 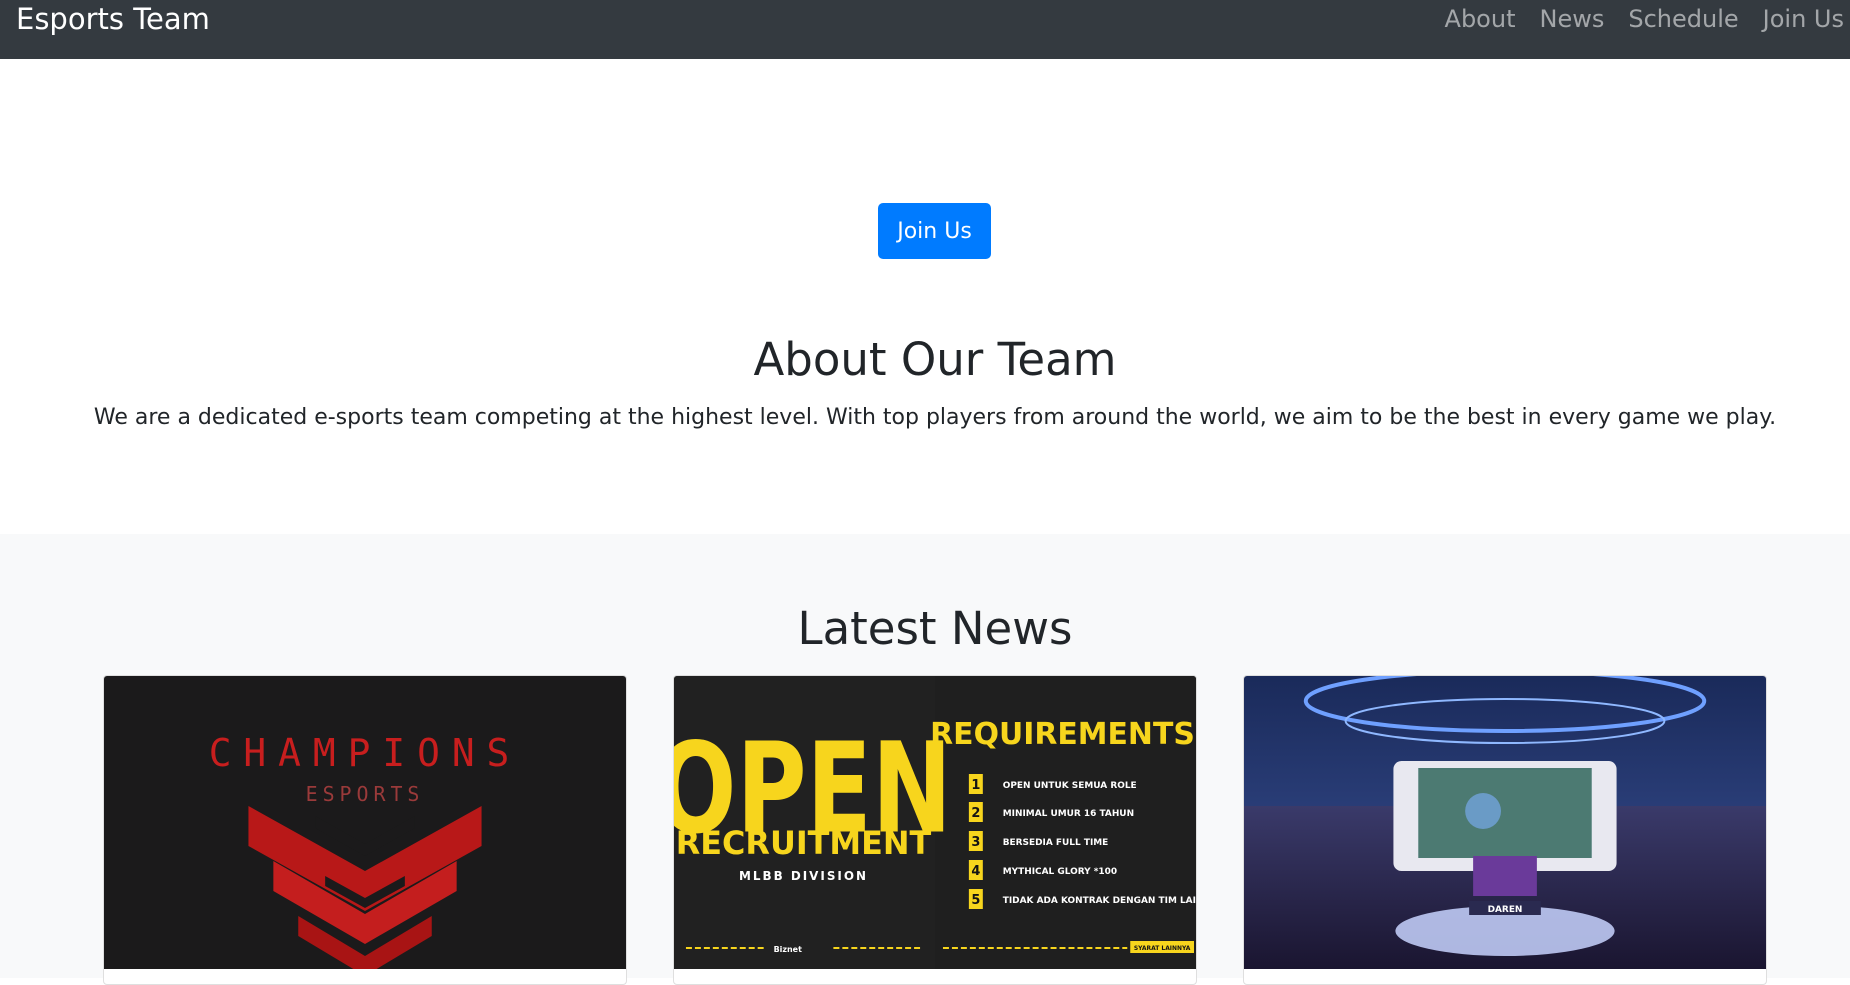 I want to click on news-card-arena: DAREN, so click(x=1505, y=830).